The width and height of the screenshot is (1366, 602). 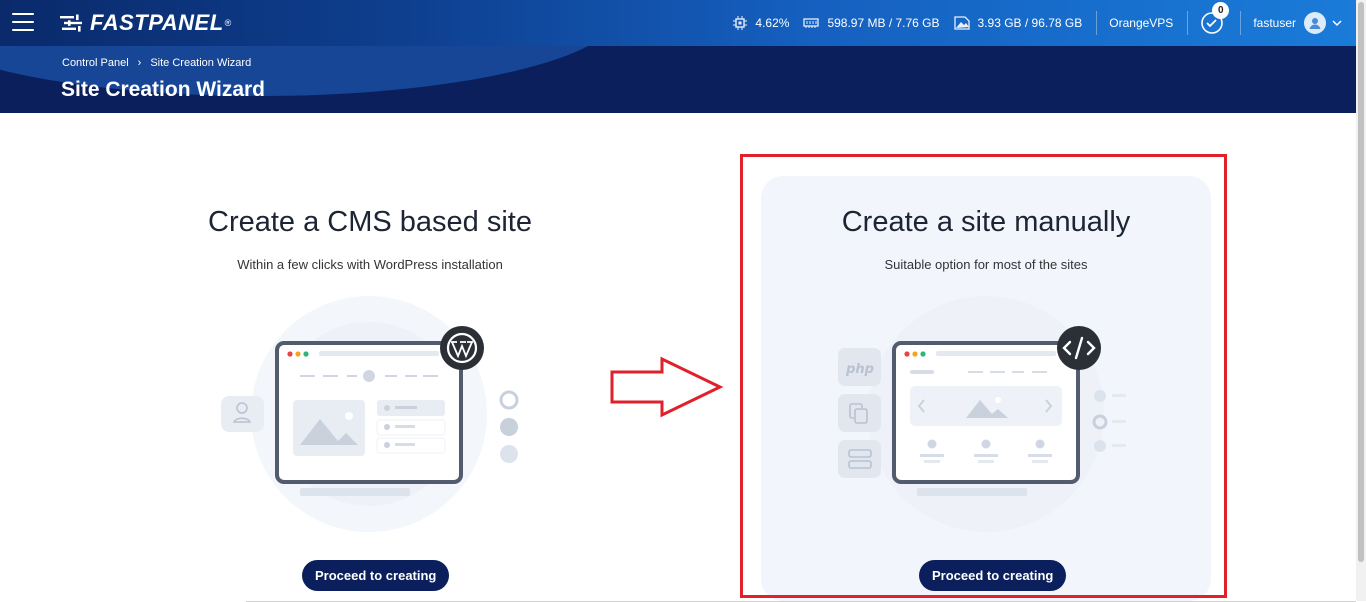 What do you see at coordinates (370, 222) in the screenshot?
I see `cms-card-title: Create a CMS based site` at bounding box center [370, 222].